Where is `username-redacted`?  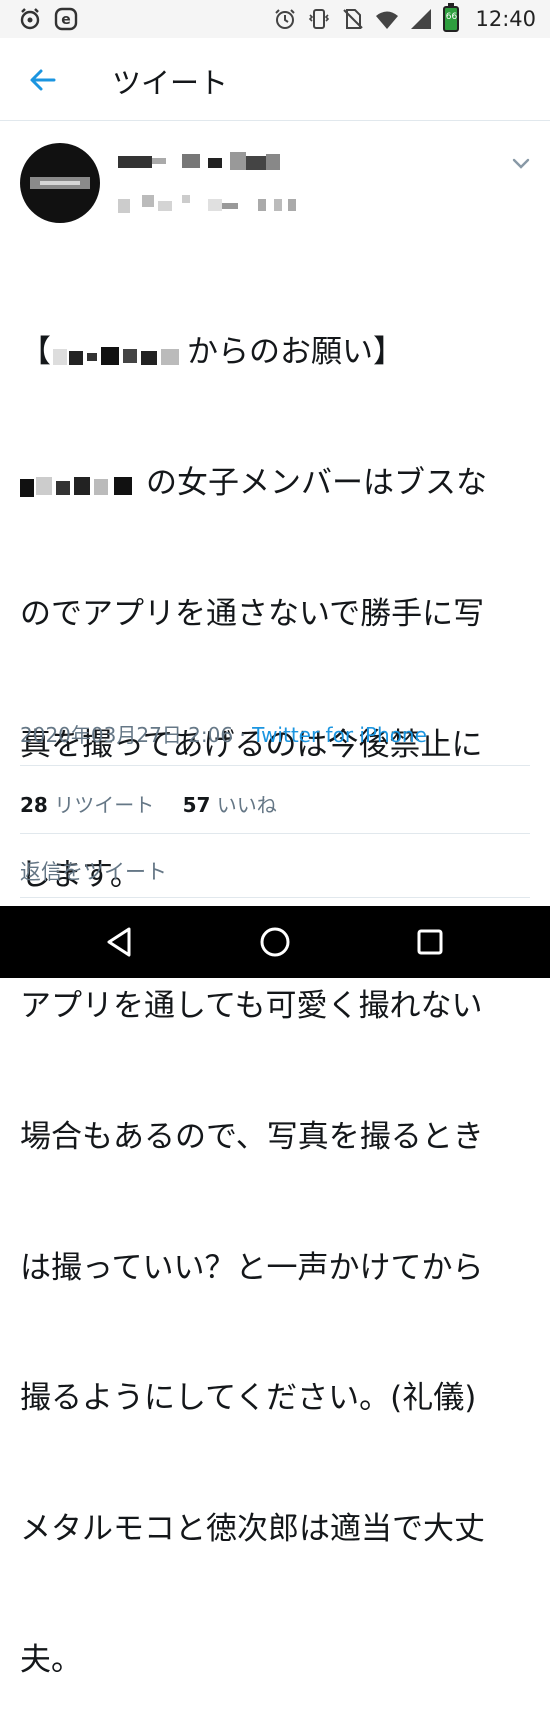
username-redacted is located at coordinates (208, 203).